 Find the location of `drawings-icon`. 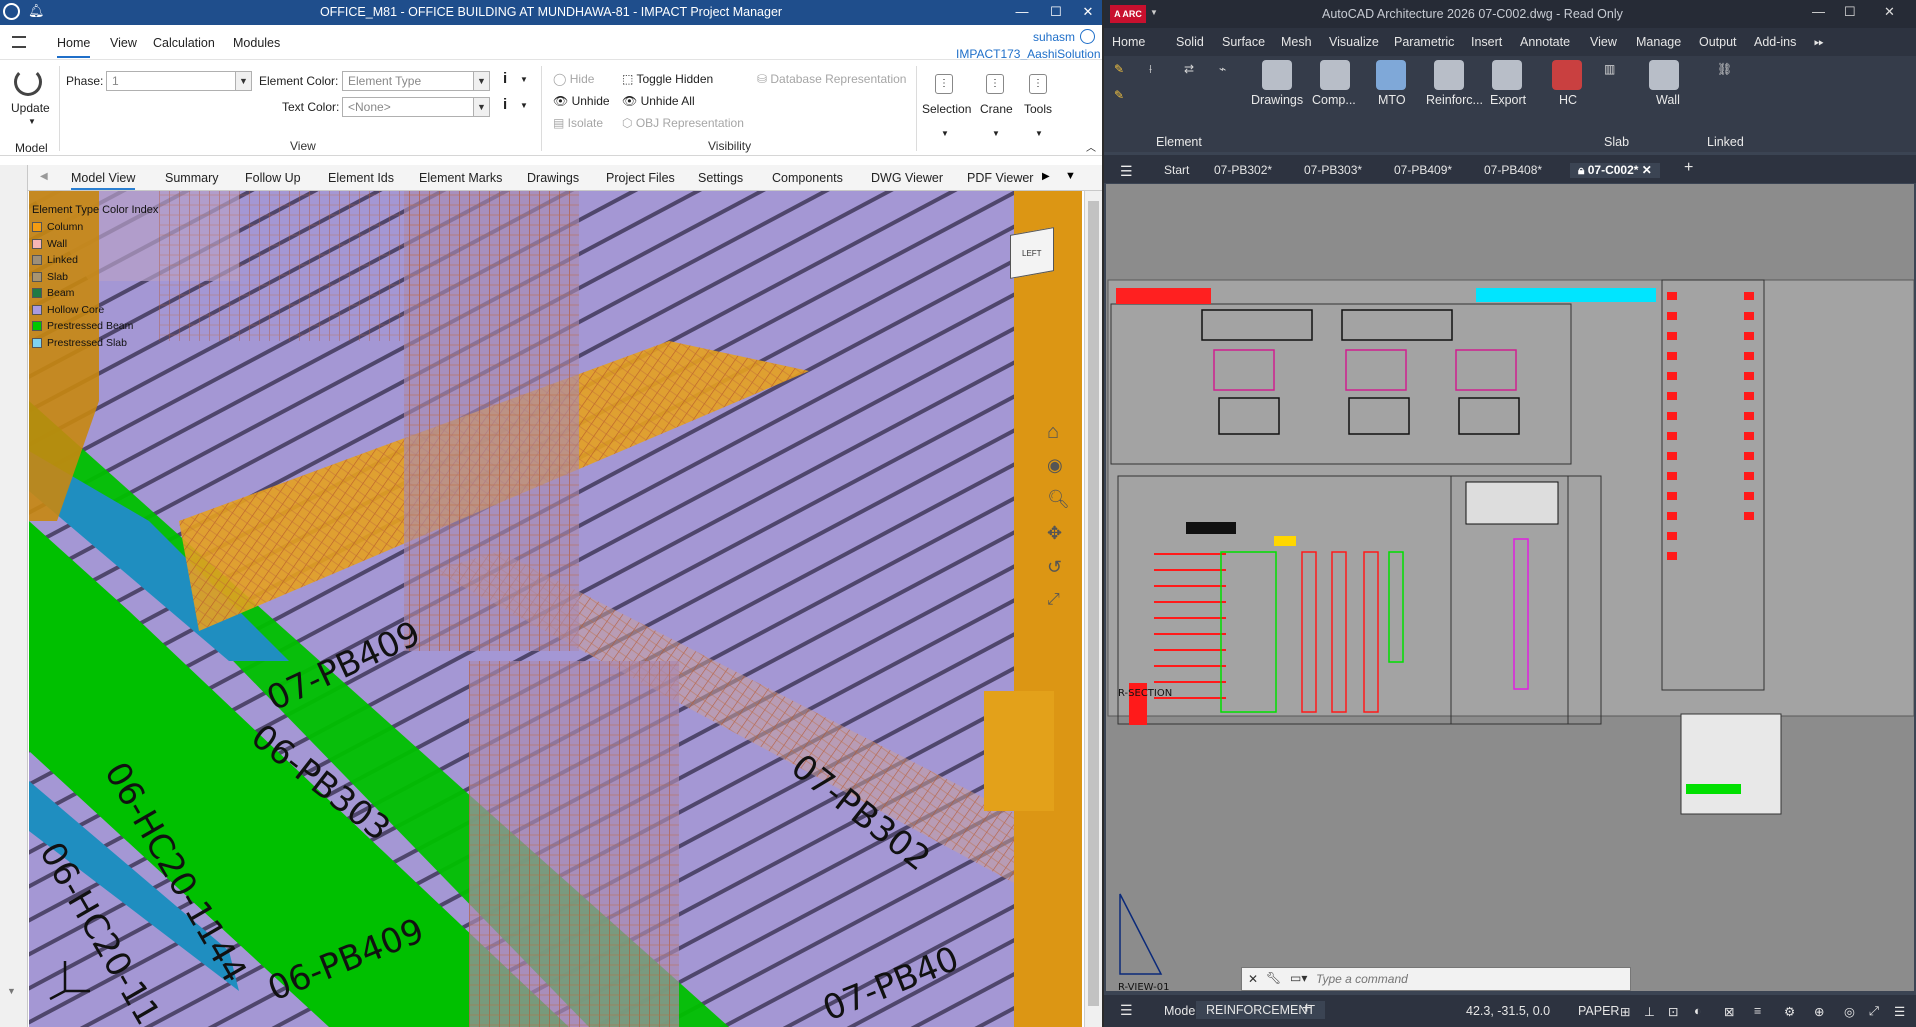

drawings-icon is located at coordinates (1277, 75).